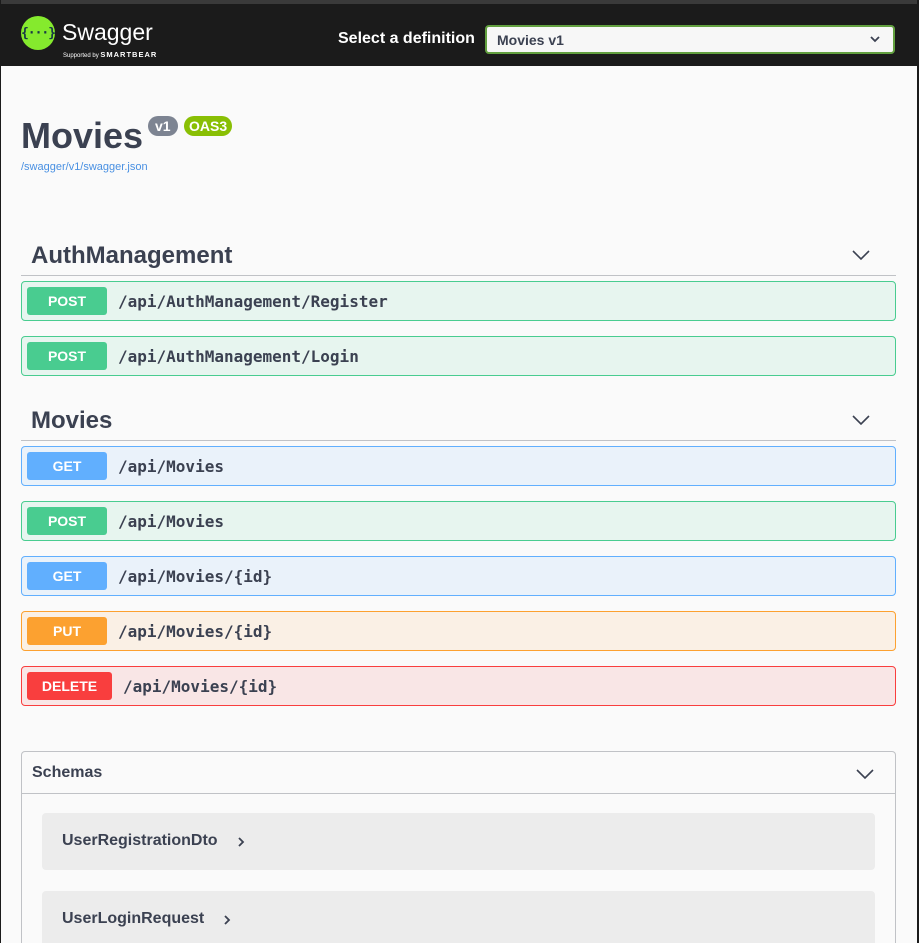 Image resolution: width=919 pixels, height=943 pixels. I want to click on operation-get-movie-by-id: GET /api/Movies/{id}, so click(458, 576).